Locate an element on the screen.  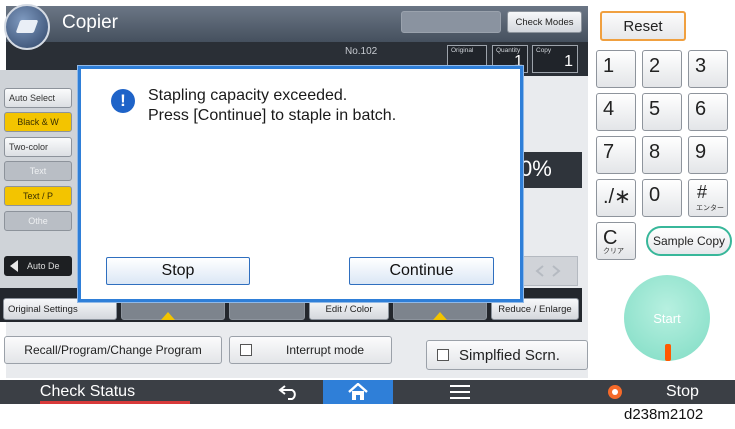
hash-label: # is located at coordinates (702, 192).